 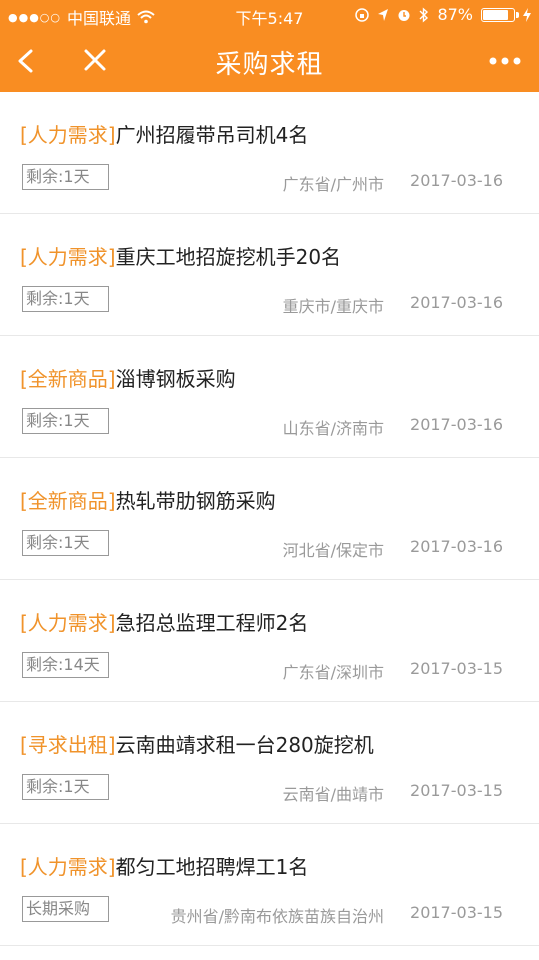 I want to click on item-location: 广东省/广州市, so click(x=333, y=184).